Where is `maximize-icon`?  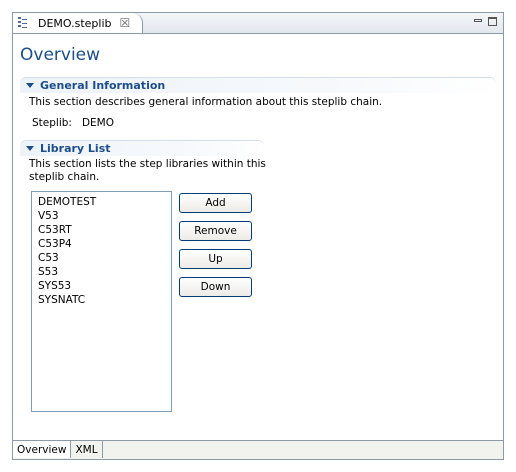
maximize-icon is located at coordinates (492, 21).